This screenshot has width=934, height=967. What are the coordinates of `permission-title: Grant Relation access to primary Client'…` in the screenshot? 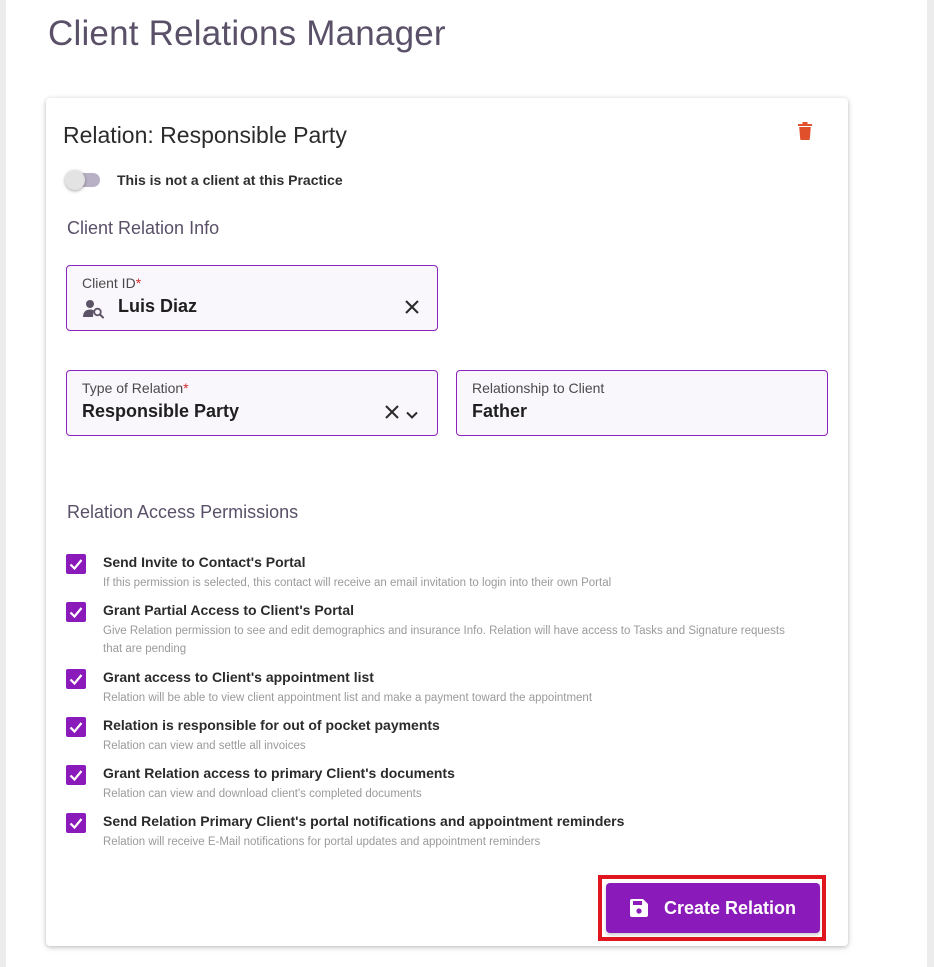 It's located at (279, 773).